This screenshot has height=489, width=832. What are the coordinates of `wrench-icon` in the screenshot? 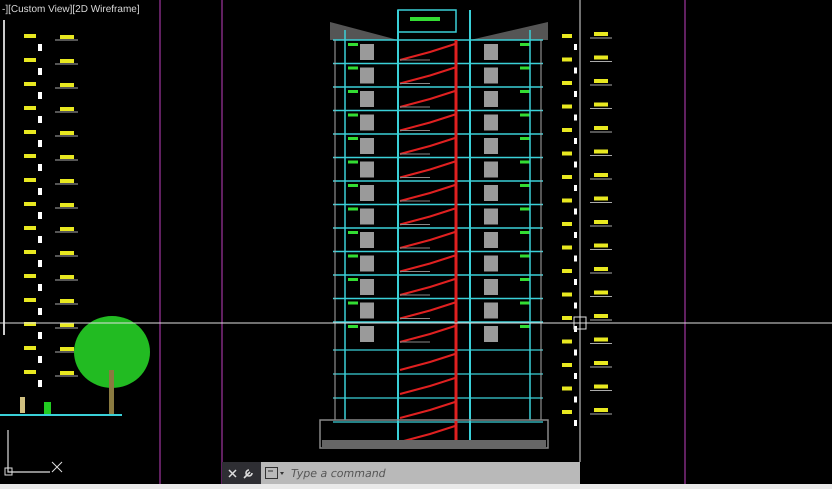 It's located at (249, 473).